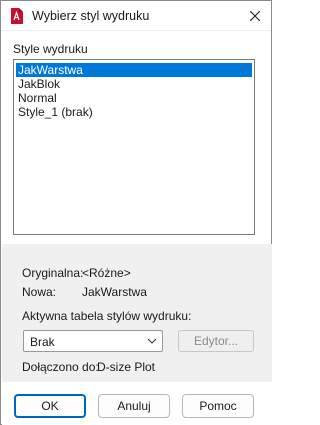 This screenshot has height=425, width=320. Describe the element at coordinates (50, 49) in the screenshot. I see `plot-style-list-label: Style wydruku` at that location.